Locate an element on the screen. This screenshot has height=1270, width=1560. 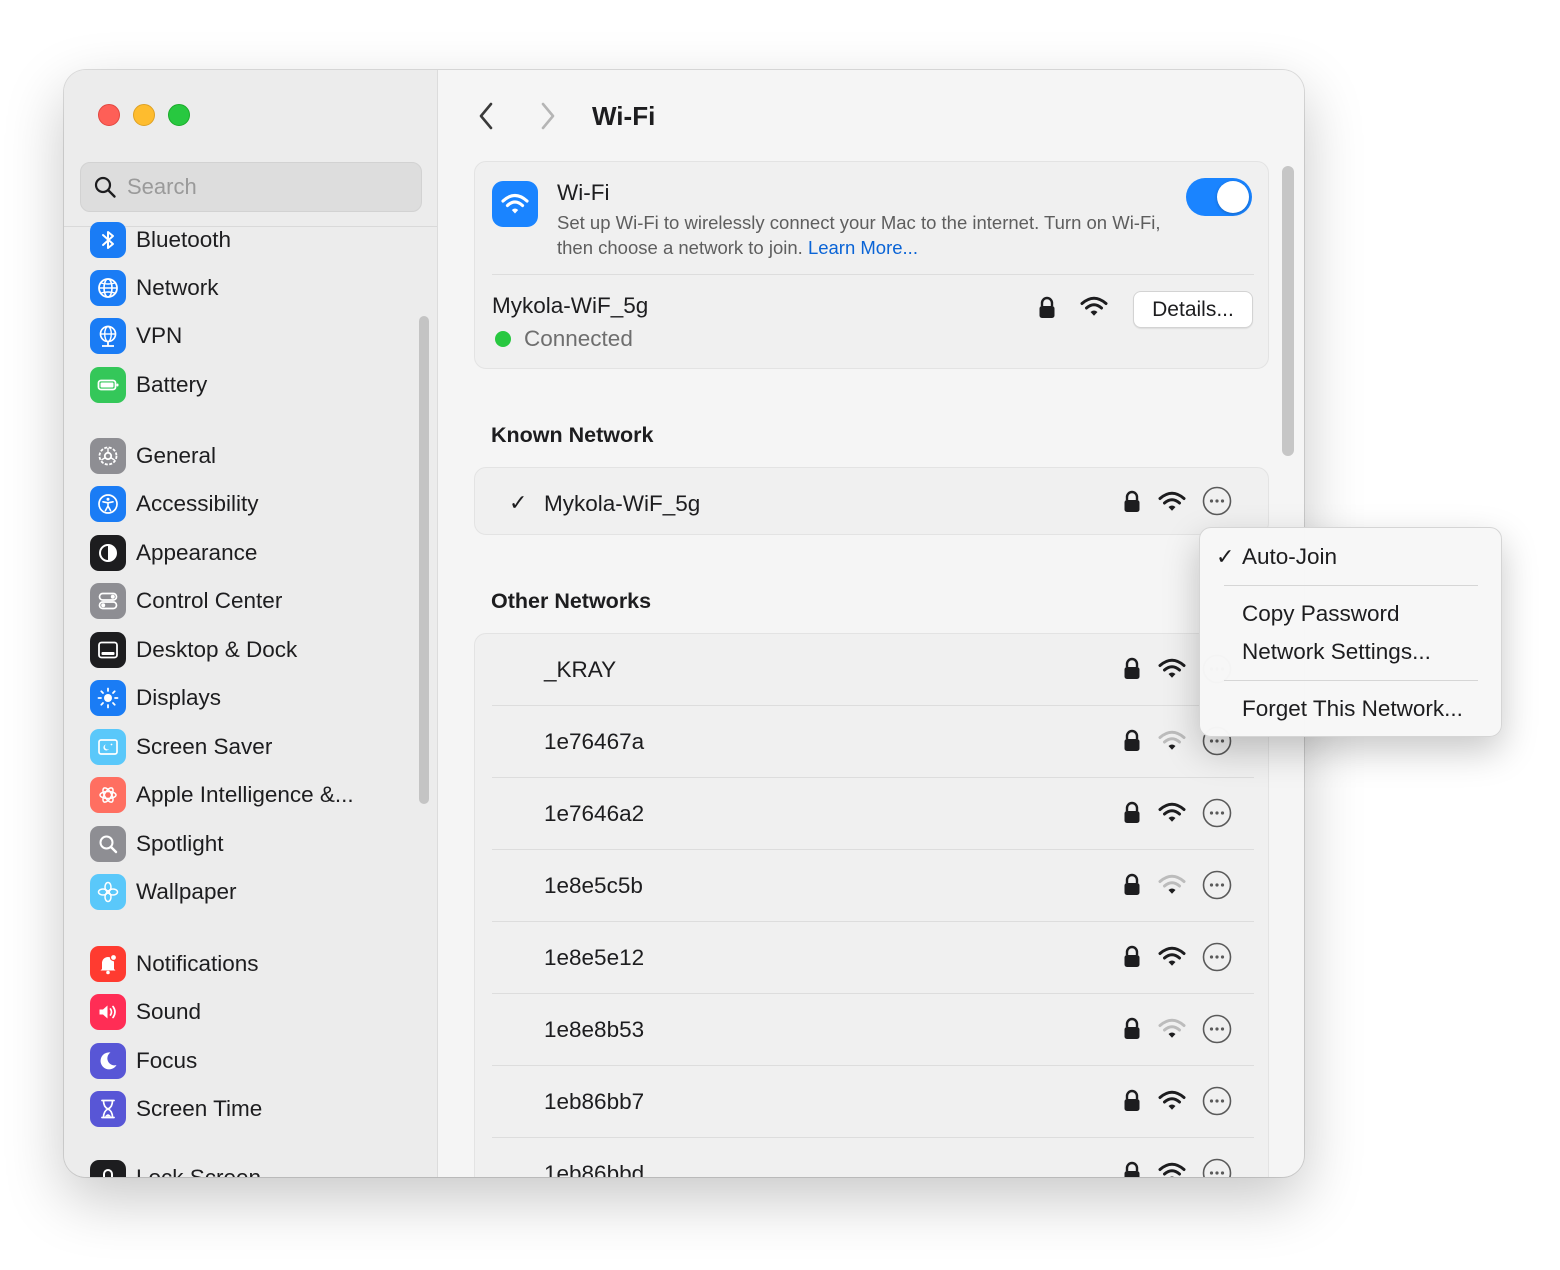
sidebar-item-label: Screen Saver is located at coordinates (204, 746).